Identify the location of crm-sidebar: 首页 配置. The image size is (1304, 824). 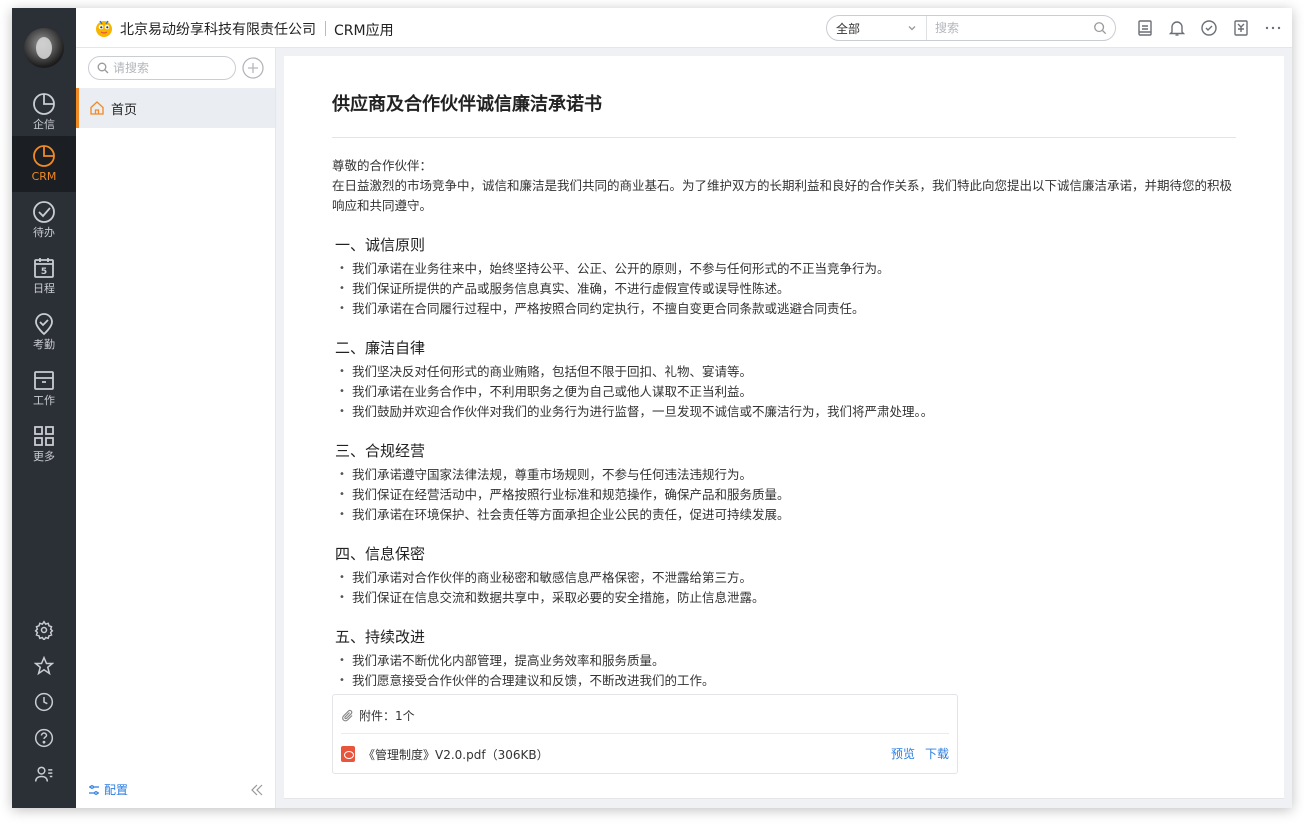
(176, 428).